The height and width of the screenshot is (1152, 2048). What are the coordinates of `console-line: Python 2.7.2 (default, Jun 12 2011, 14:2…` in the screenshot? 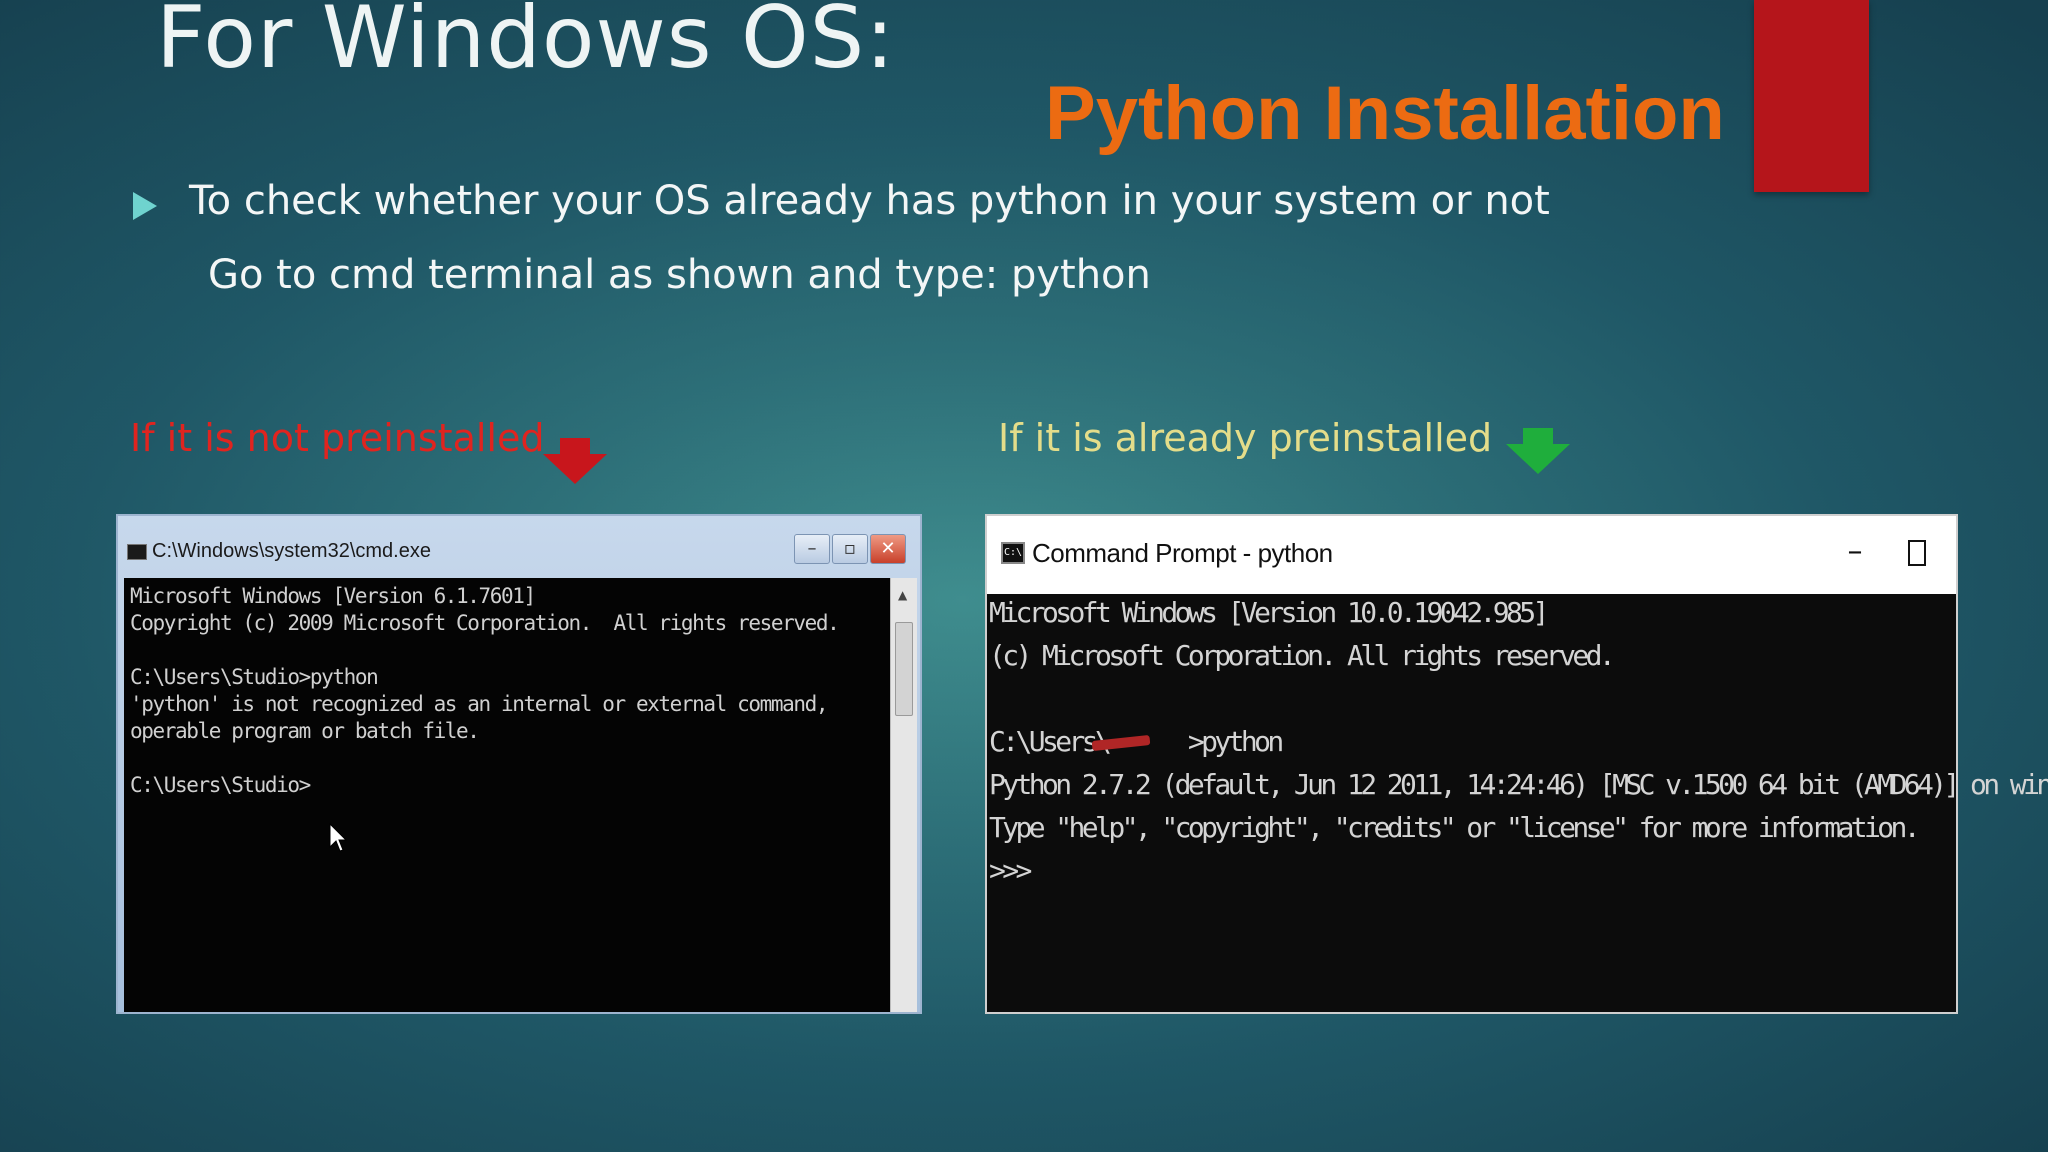 It's located at (1518, 784).